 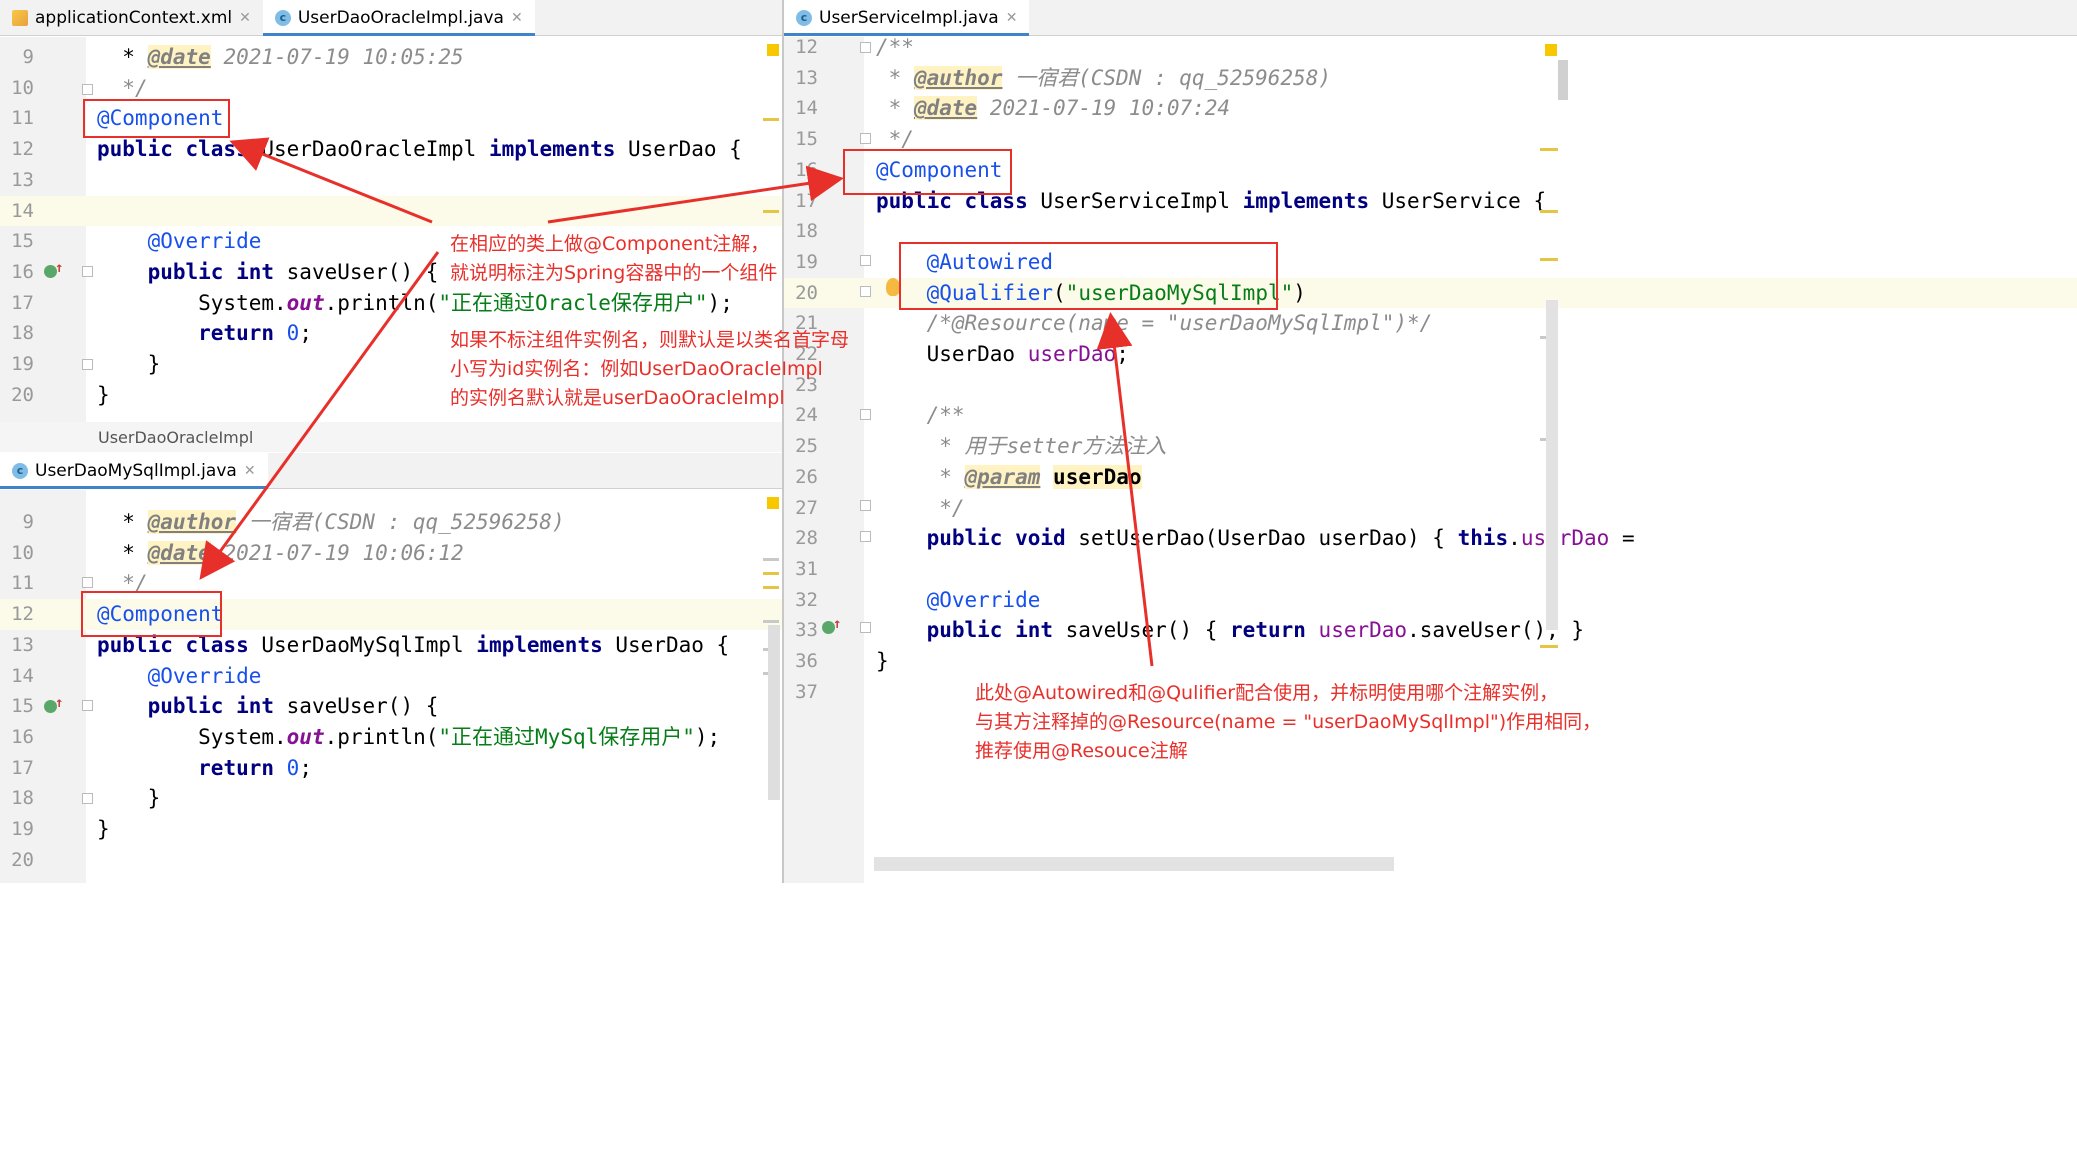 What do you see at coordinates (1125, 489) in the screenshot?
I see `arrow-to-resource-comment` at bounding box center [1125, 489].